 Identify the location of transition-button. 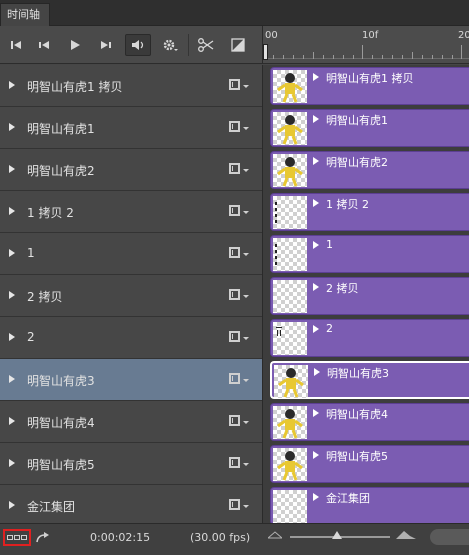
(238, 45).